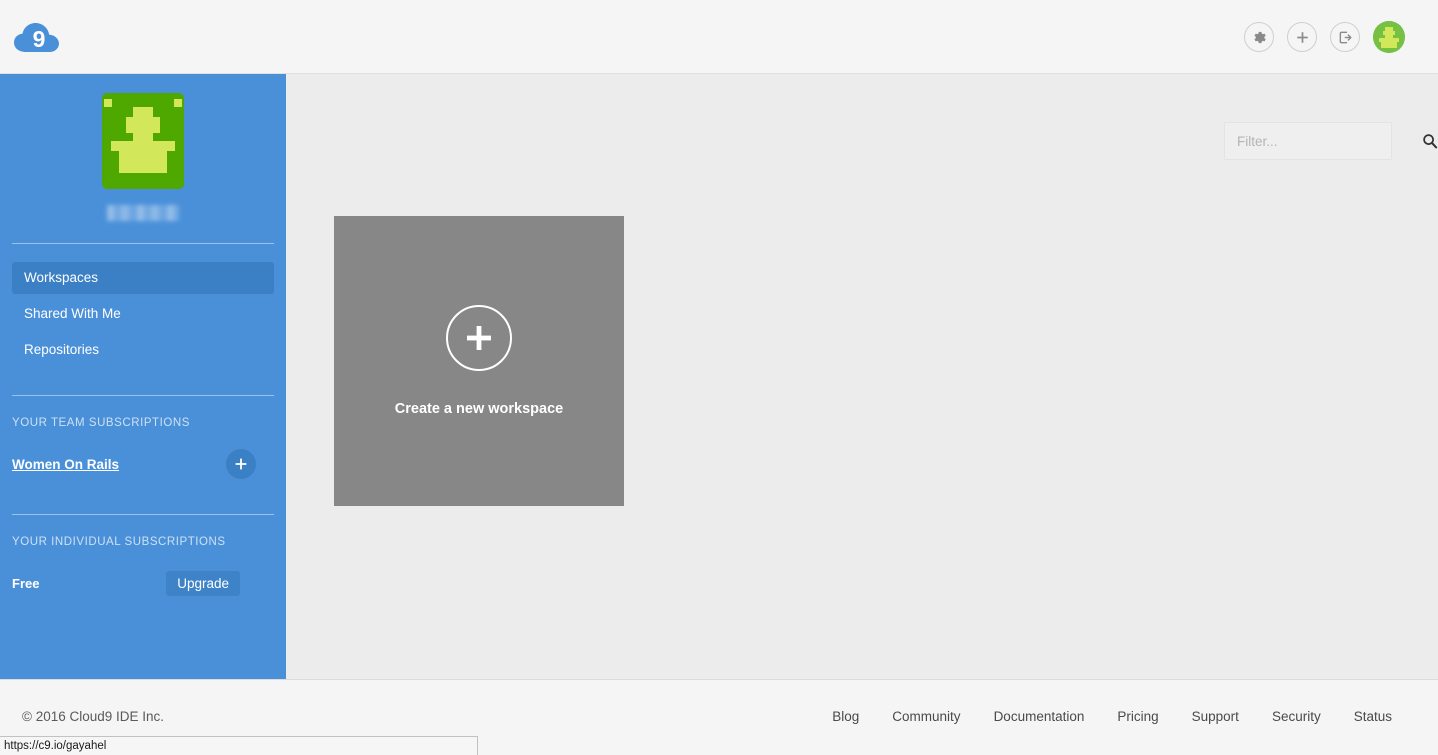 This screenshot has width=1438, height=755. I want to click on create-workspace-card: Create a new workspace, so click(479, 361).